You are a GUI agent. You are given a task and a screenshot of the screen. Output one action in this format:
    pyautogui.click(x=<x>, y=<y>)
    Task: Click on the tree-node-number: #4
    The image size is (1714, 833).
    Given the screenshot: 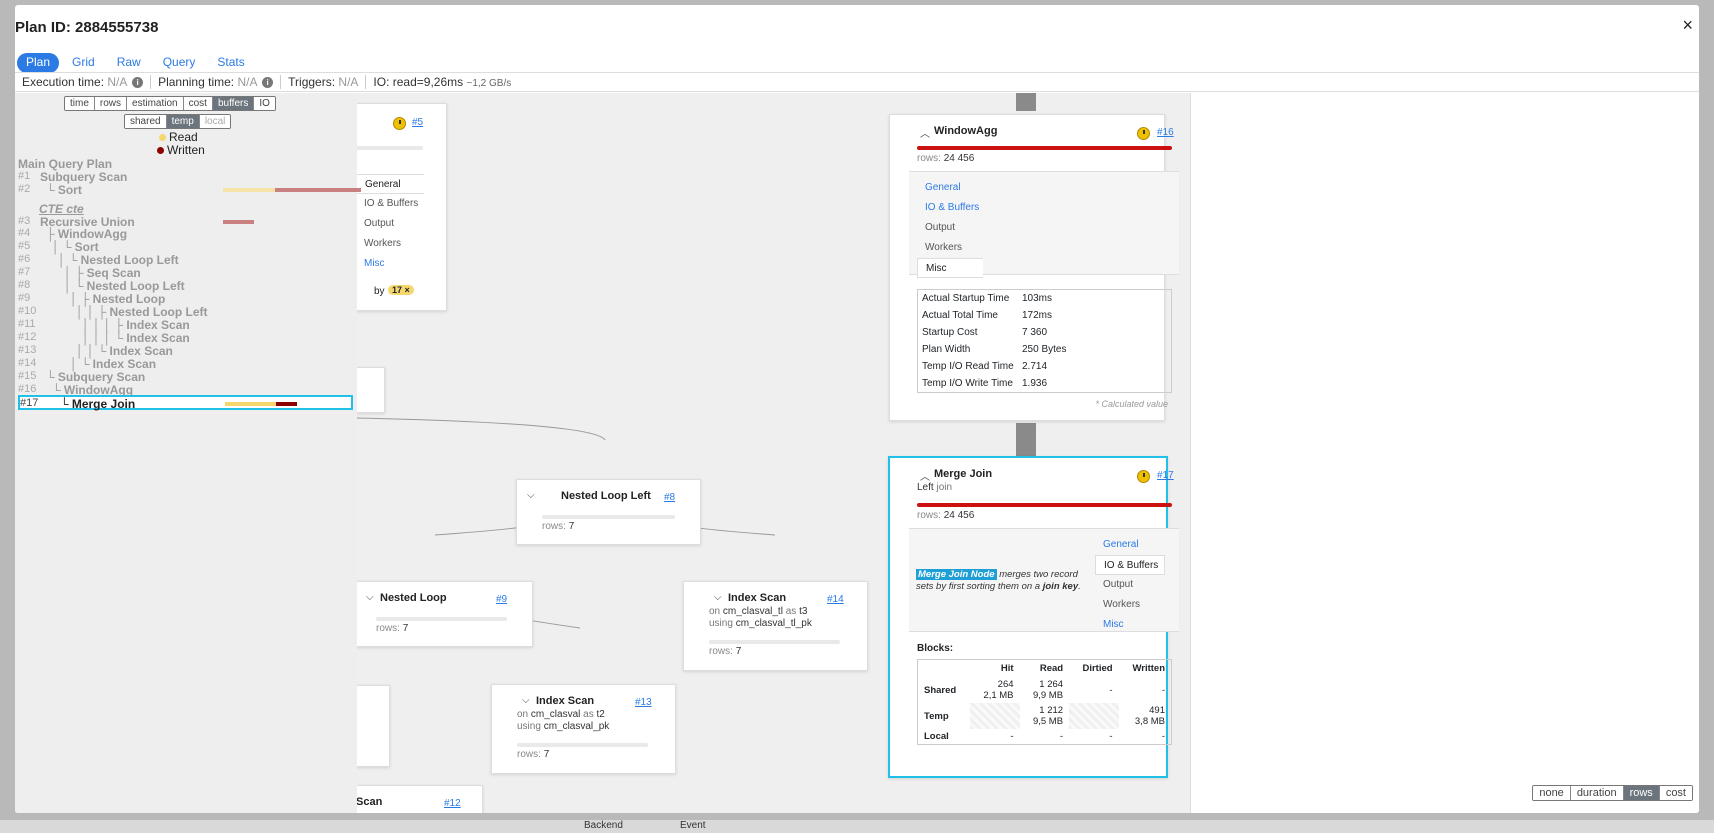 What is the action you would take?
    pyautogui.click(x=24, y=233)
    